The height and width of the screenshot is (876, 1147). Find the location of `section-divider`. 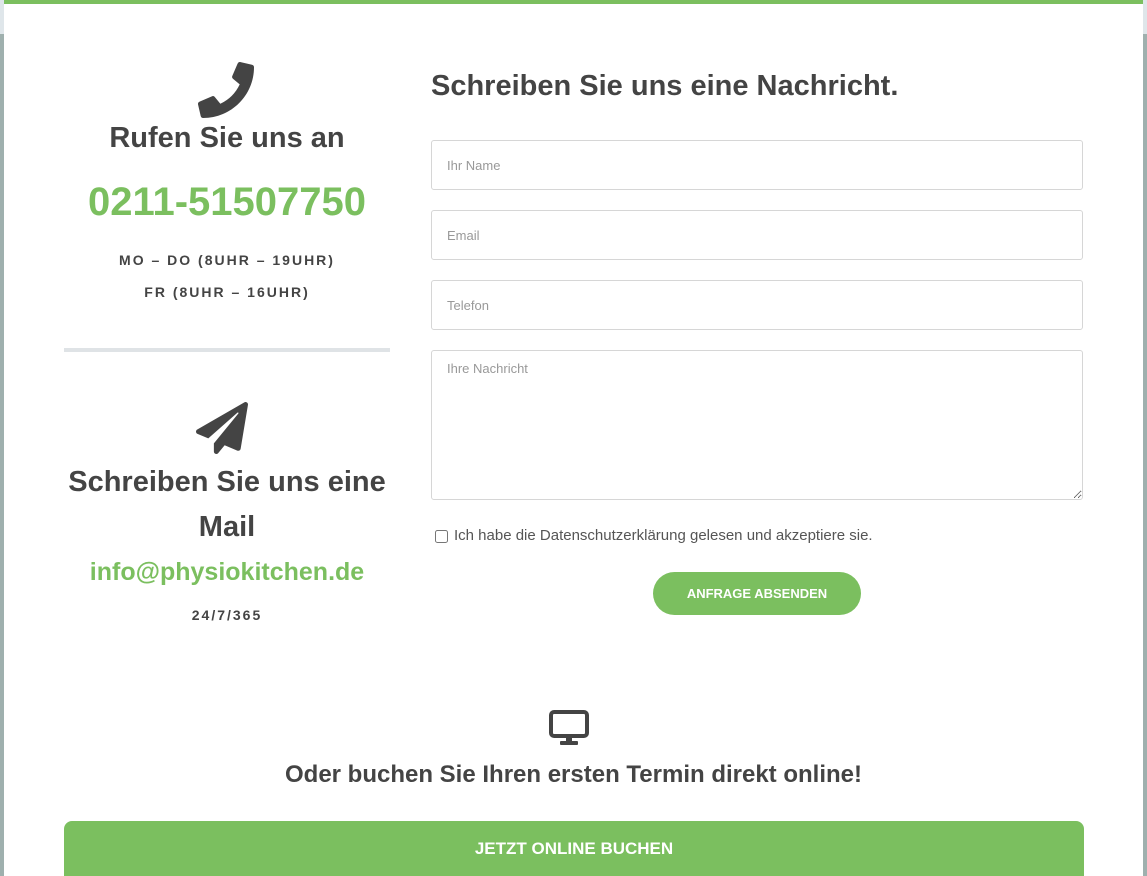

section-divider is located at coordinates (227, 350).